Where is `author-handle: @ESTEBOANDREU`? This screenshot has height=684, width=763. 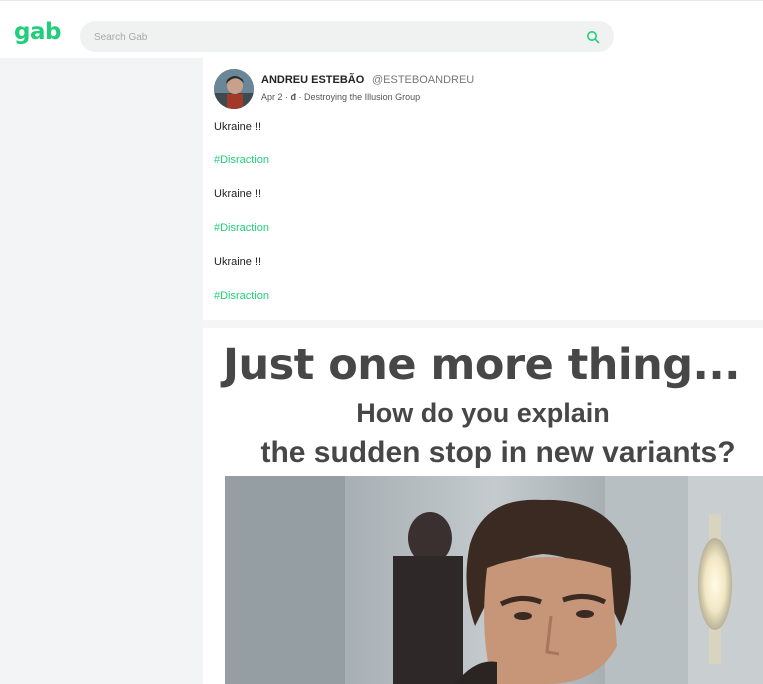
author-handle: @ESTEBOANDREU is located at coordinates (423, 80).